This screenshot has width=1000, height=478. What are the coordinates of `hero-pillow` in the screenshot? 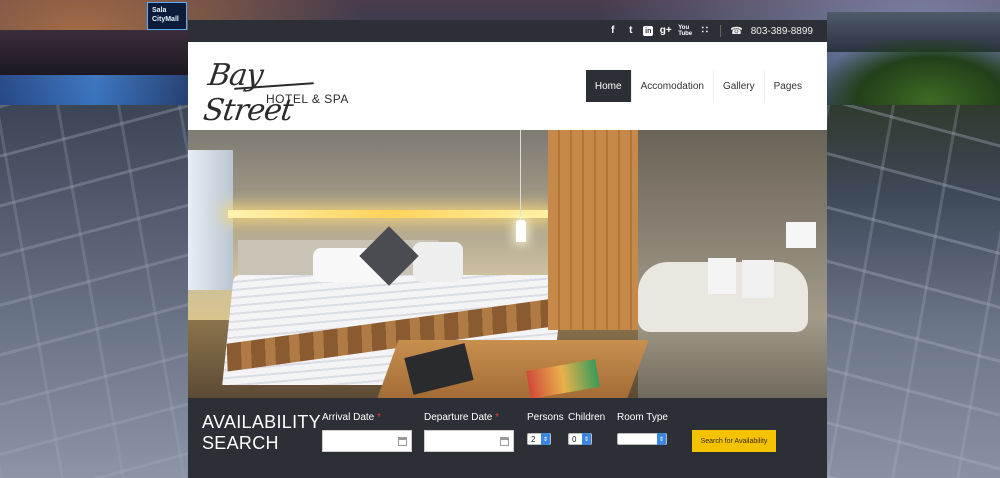 It's located at (438, 262).